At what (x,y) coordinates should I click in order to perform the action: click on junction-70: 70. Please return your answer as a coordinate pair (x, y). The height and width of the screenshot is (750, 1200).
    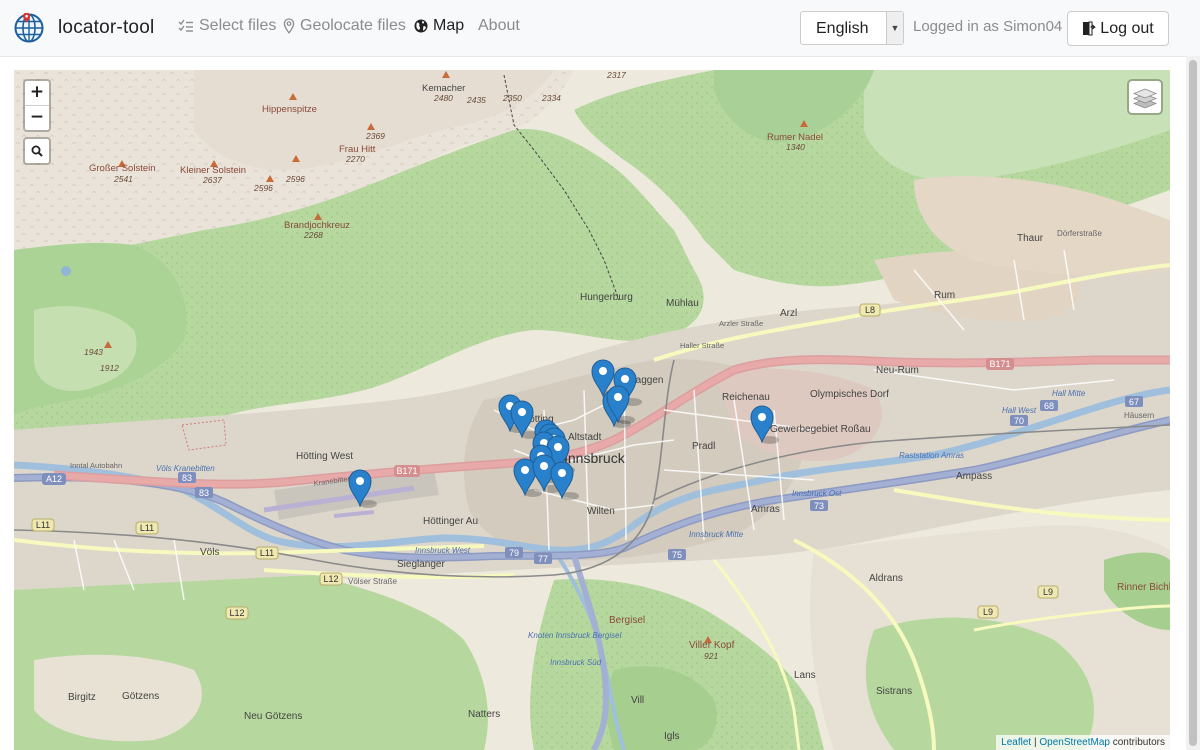
    Looking at the image, I should click on (1019, 421).